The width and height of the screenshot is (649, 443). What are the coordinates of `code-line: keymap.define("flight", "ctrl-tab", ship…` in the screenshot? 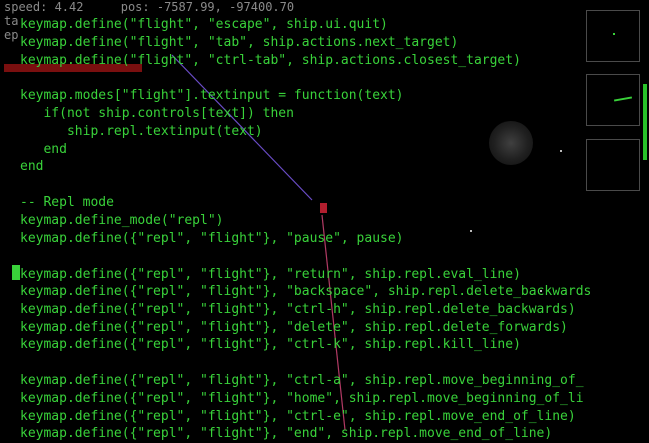 It's located at (330, 61).